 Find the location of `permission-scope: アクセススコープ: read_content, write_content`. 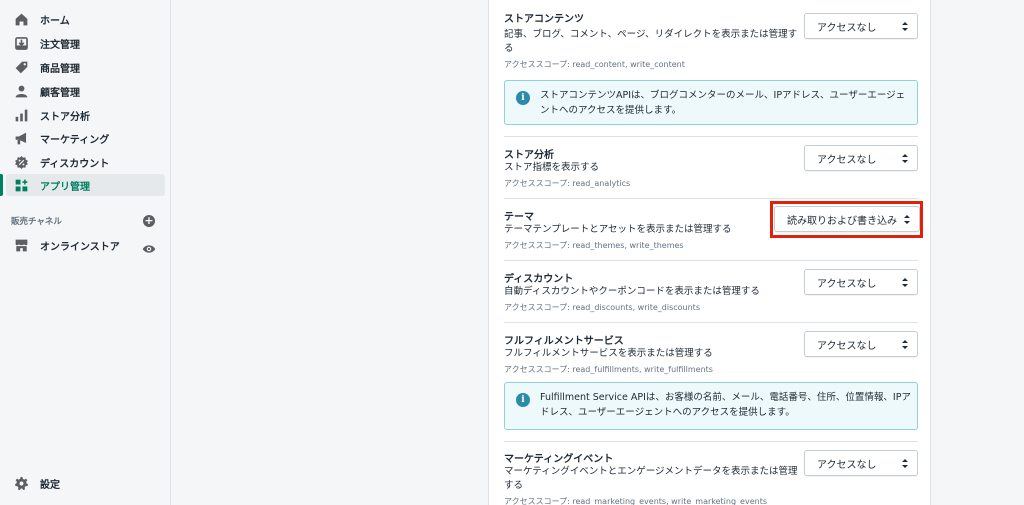

permission-scope: アクセススコープ: read_content, write_content is located at coordinates (594, 64).